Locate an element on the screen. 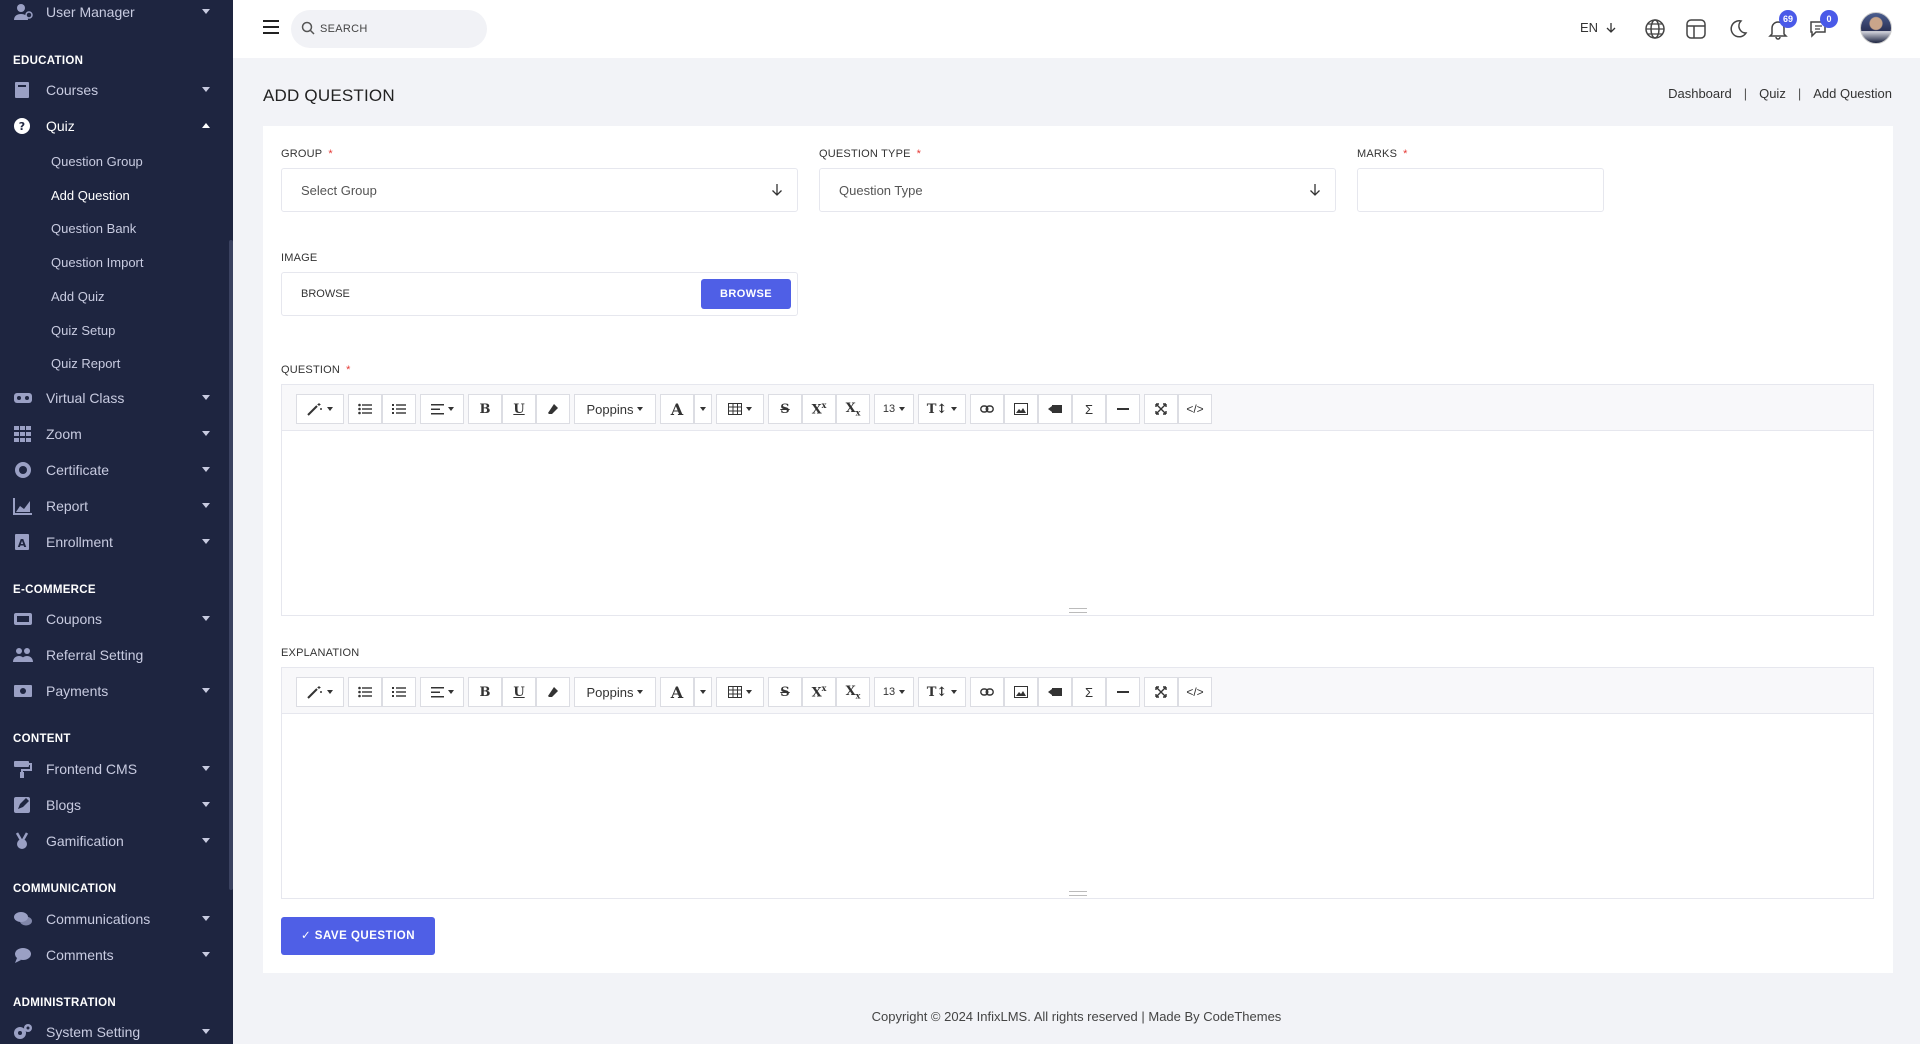 The height and width of the screenshot is (1044, 1920). group-select: Select Group is located at coordinates (539, 190).